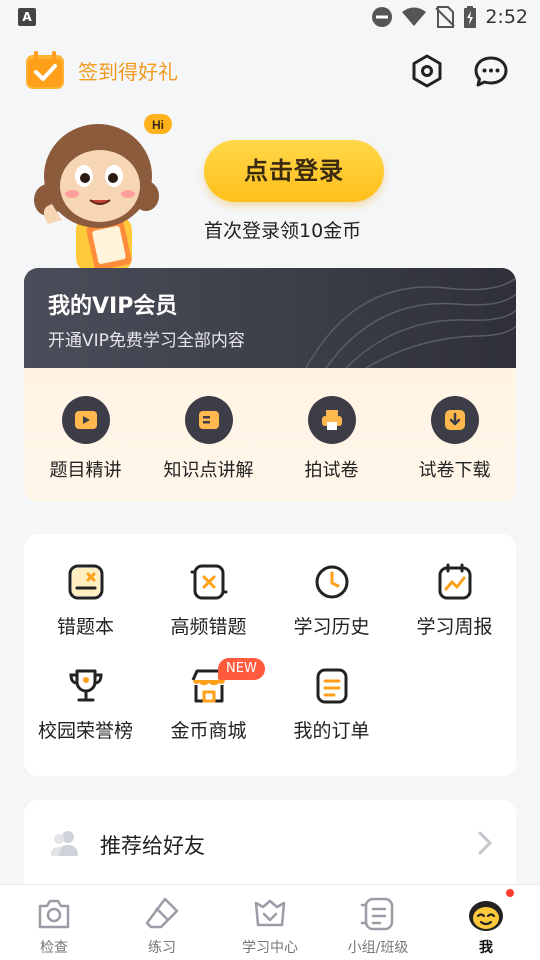  I want to click on status-bar: A 2:52, so click(270, 18).